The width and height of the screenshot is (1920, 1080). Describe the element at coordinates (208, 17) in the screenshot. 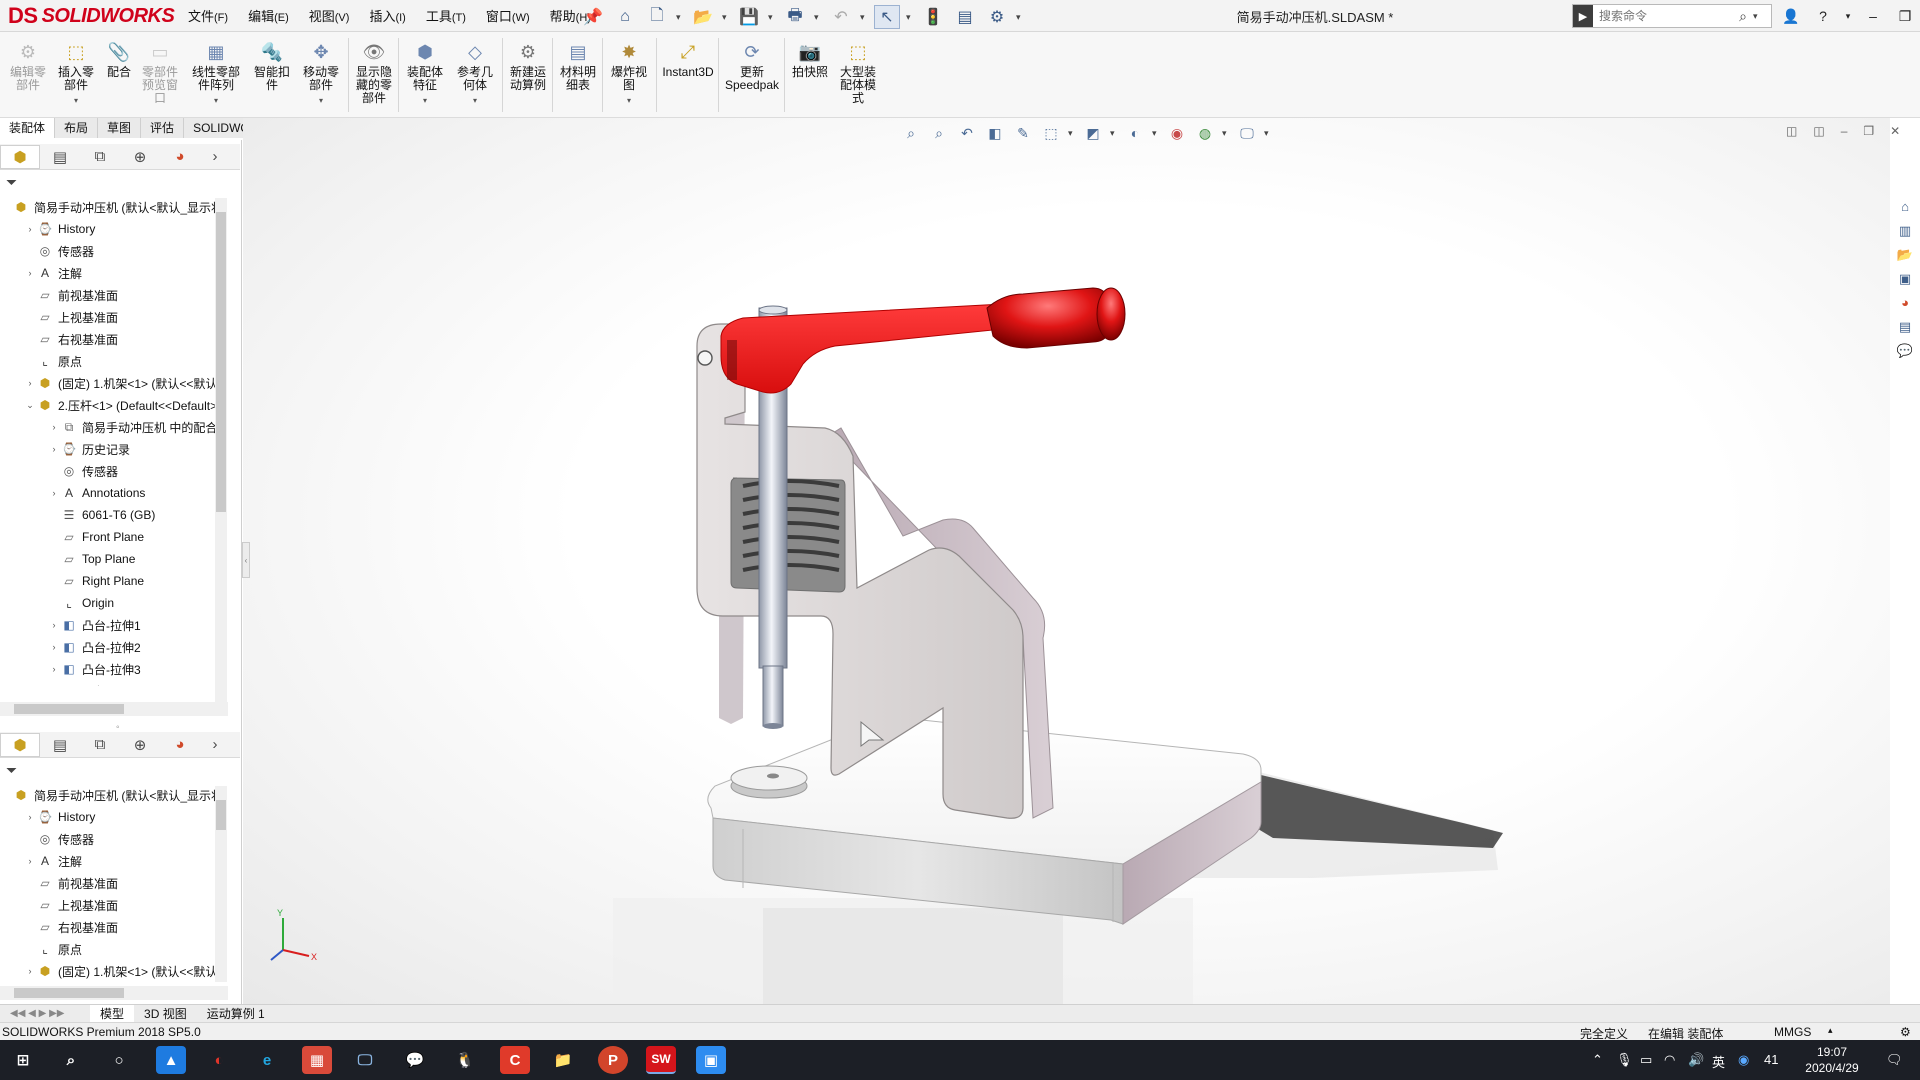

I see `menu-item-0: 文件(F)` at that location.